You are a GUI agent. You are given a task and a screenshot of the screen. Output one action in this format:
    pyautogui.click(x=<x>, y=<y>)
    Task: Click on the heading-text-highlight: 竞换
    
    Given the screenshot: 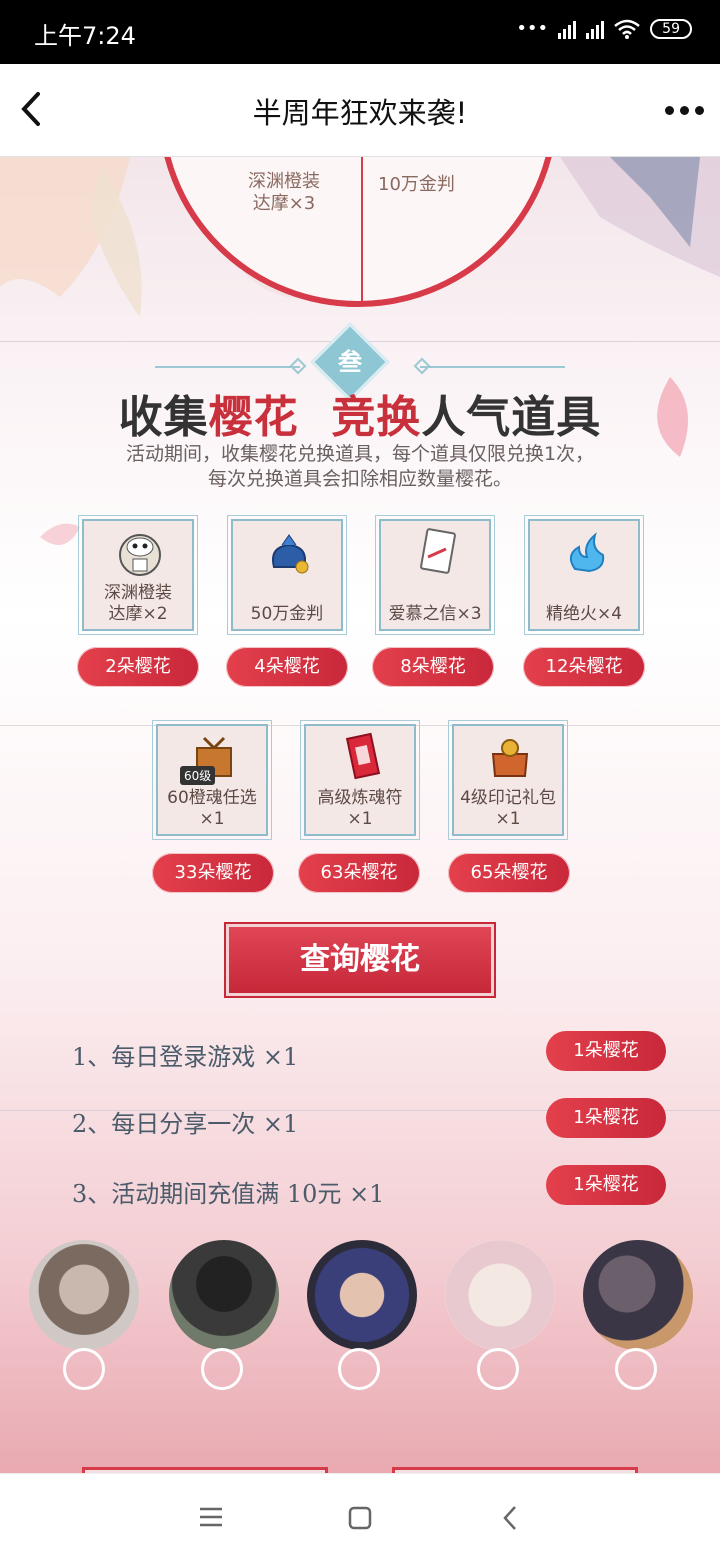 What is the action you would take?
    pyautogui.click(x=376, y=417)
    